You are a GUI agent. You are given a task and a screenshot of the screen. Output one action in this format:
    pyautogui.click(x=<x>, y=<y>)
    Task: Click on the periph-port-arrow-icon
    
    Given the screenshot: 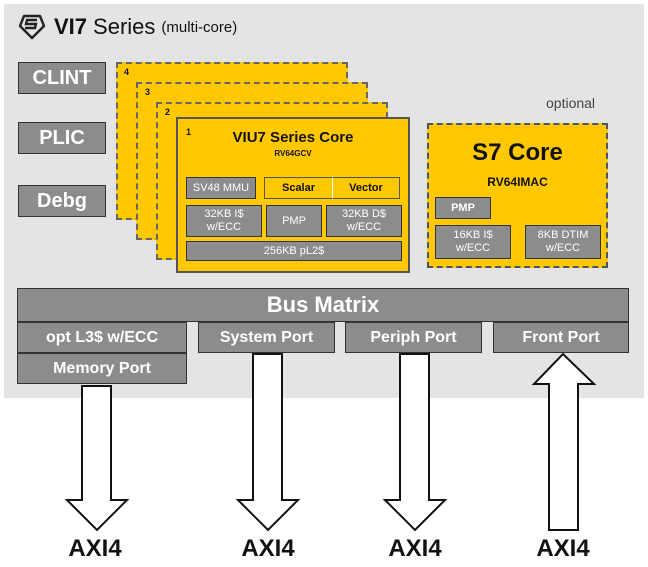 What is the action you would take?
    pyautogui.click(x=415, y=442)
    